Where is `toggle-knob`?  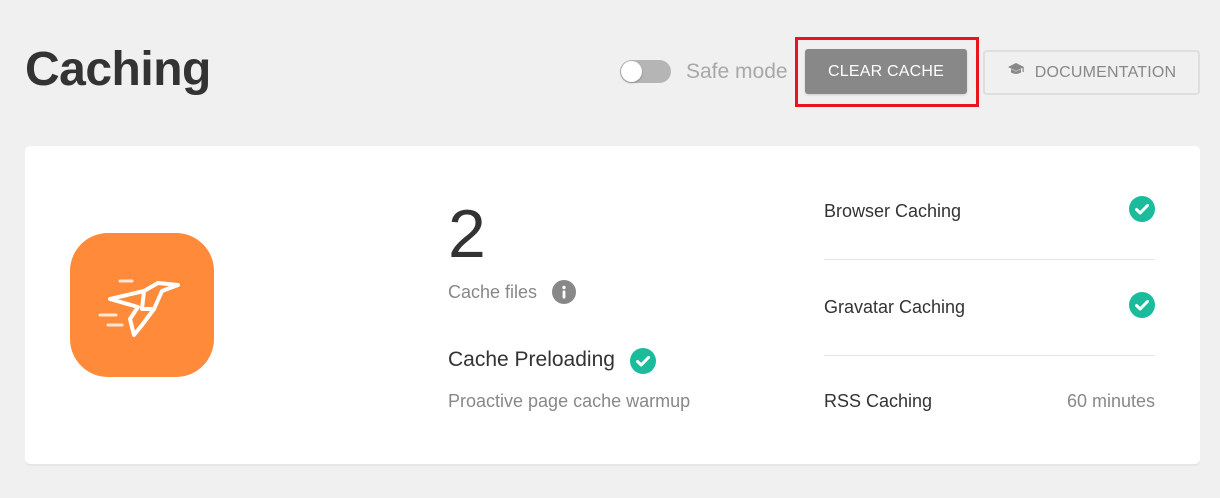 toggle-knob is located at coordinates (631, 71).